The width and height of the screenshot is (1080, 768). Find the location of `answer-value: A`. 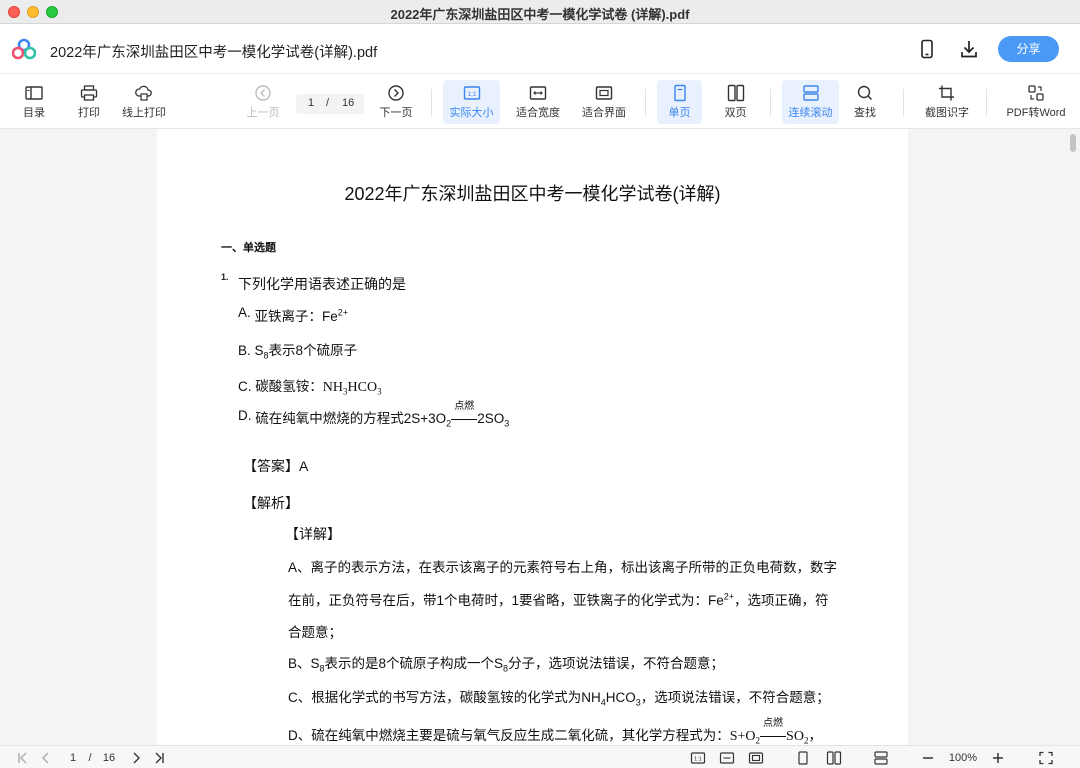

answer-value: A is located at coordinates (304, 466).